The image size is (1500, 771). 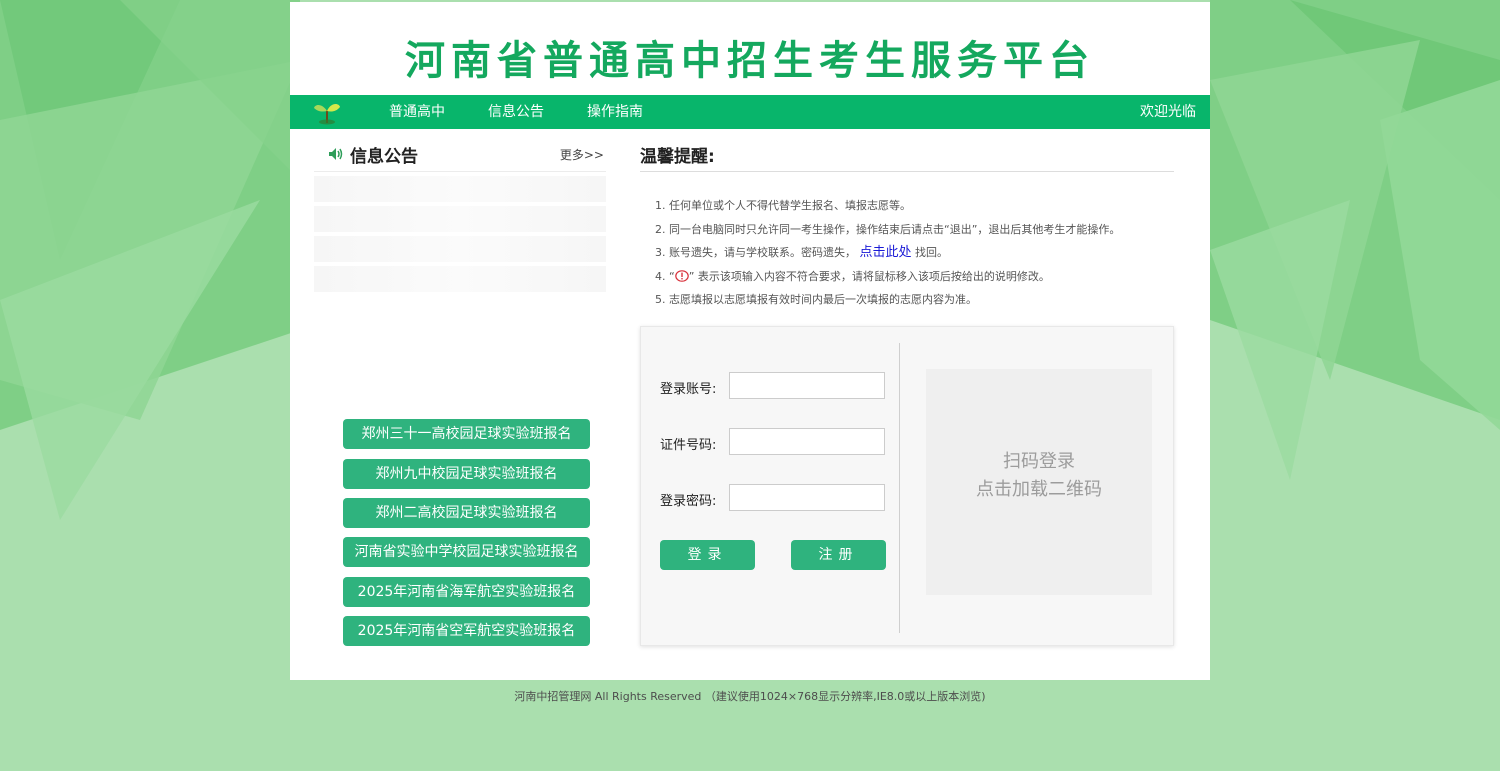 I want to click on password-label: 登录密码:, so click(x=688, y=501).